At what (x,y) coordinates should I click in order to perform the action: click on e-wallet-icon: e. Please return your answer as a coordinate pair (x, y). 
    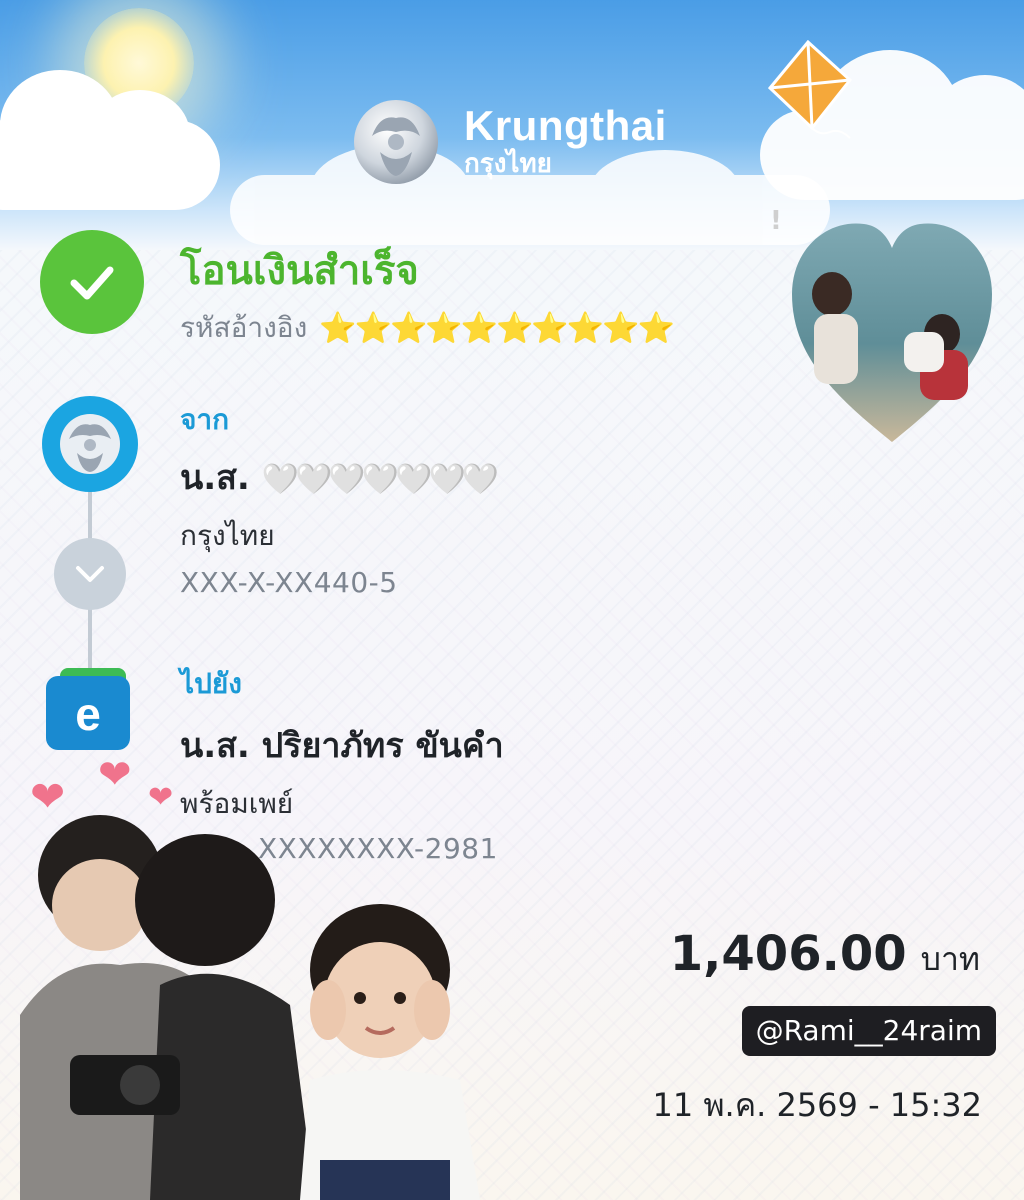
    Looking at the image, I should click on (88, 709).